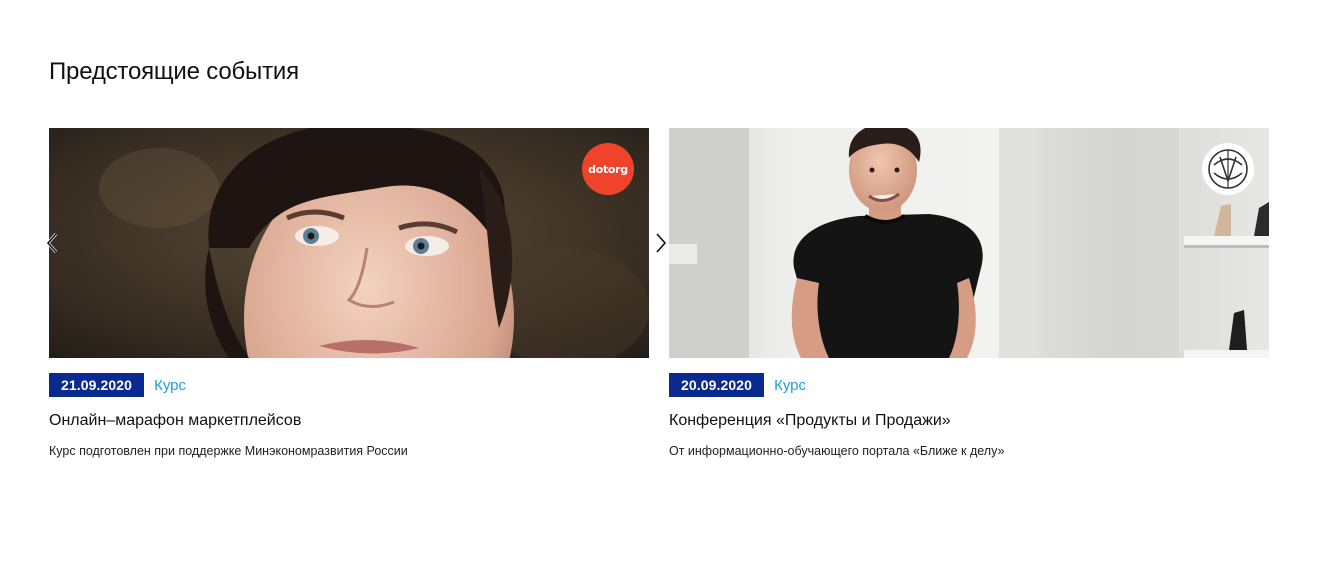 The image size is (1323, 574). I want to click on section-title: Предстоящие события, so click(174, 71).